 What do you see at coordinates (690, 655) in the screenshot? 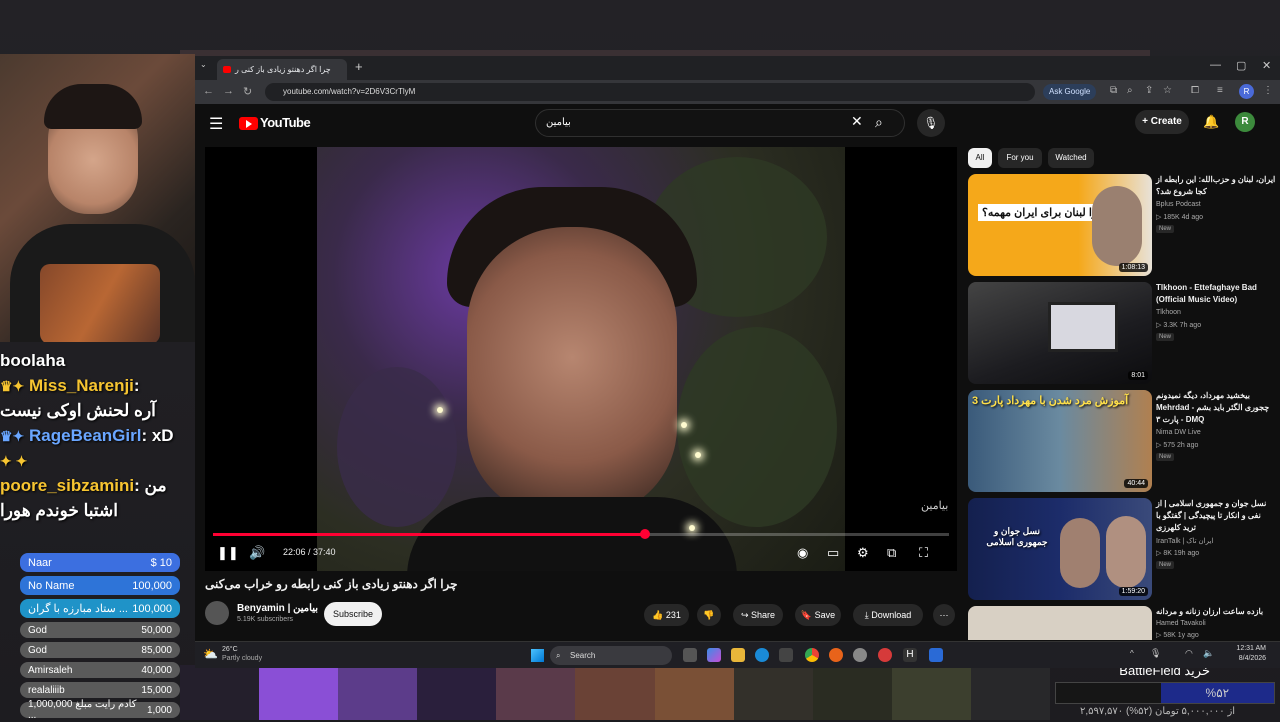
I see `task-view-icon` at bounding box center [690, 655].